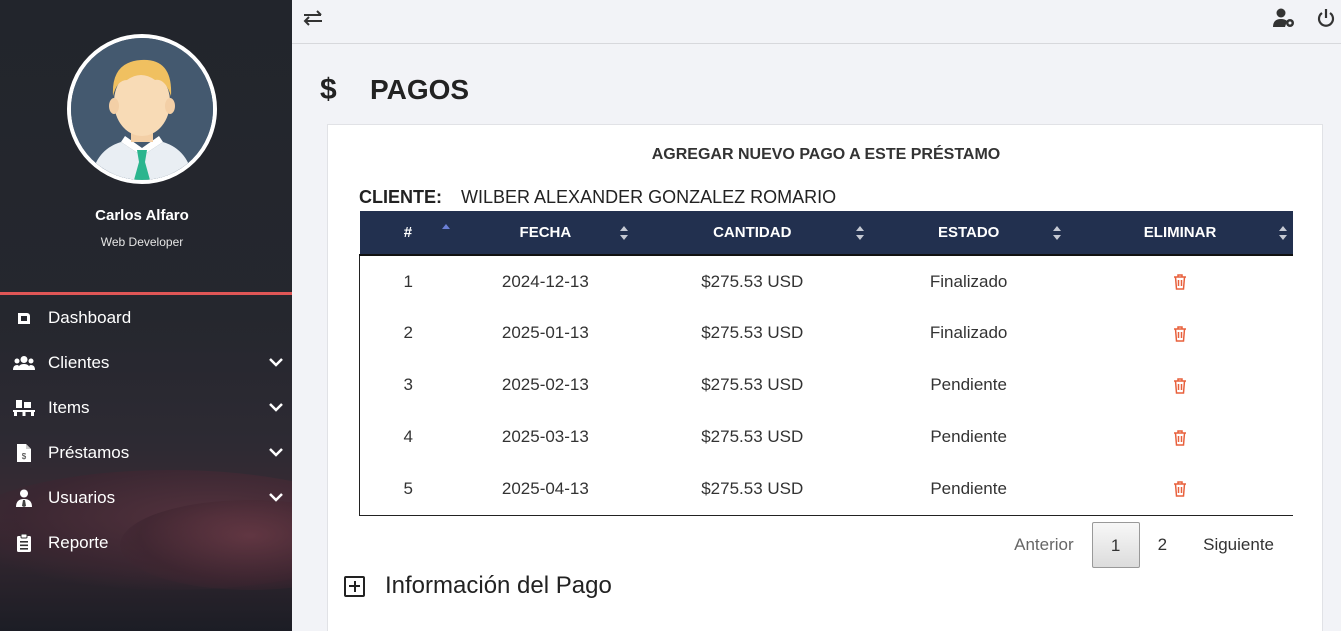  I want to click on payment-info-toggle: Información del Pago, so click(478, 586).